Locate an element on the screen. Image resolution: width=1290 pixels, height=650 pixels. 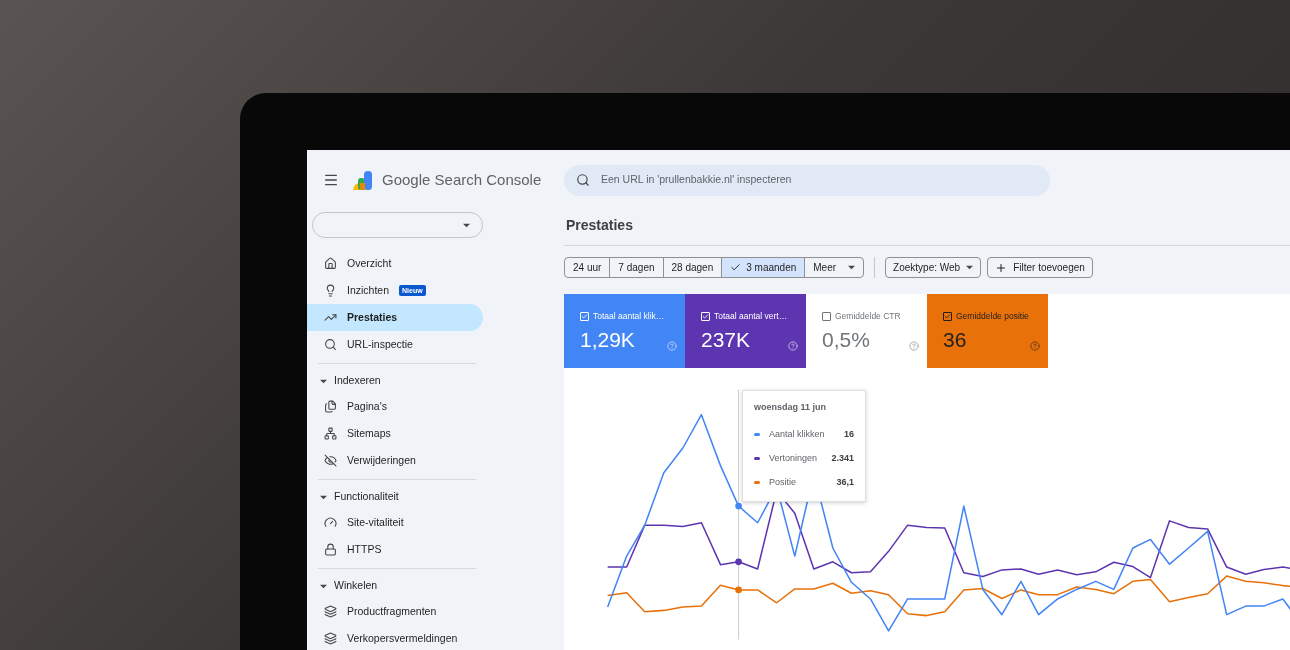
sidebar-item: Verkopersvermeldingen is located at coordinates (395, 637).